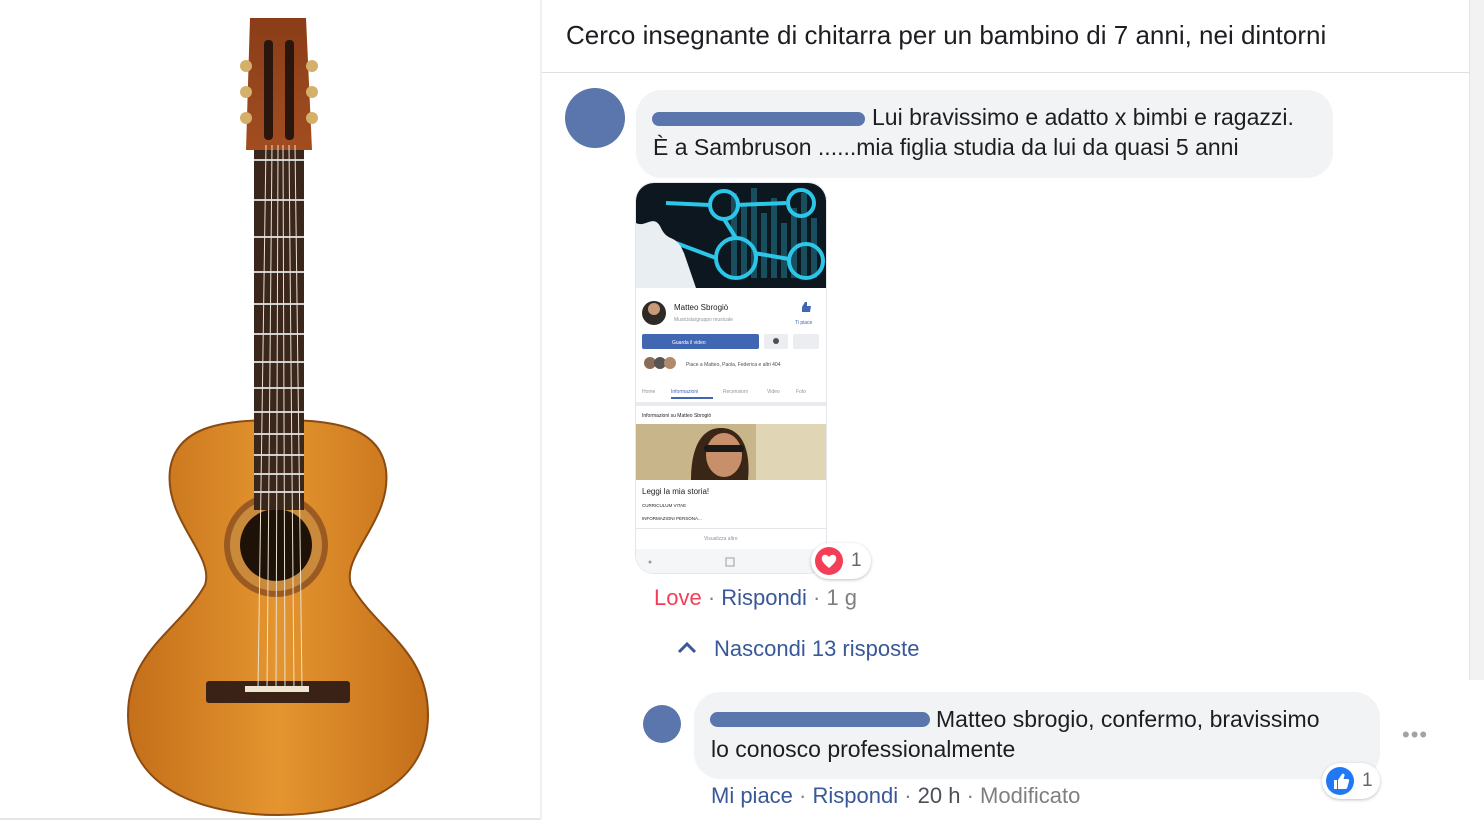 This screenshot has height=836, width=1484. What do you see at coordinates (678, 597) in the screenshot?
I see `love-reaction-link: Love` at bounding box center [678, 597].